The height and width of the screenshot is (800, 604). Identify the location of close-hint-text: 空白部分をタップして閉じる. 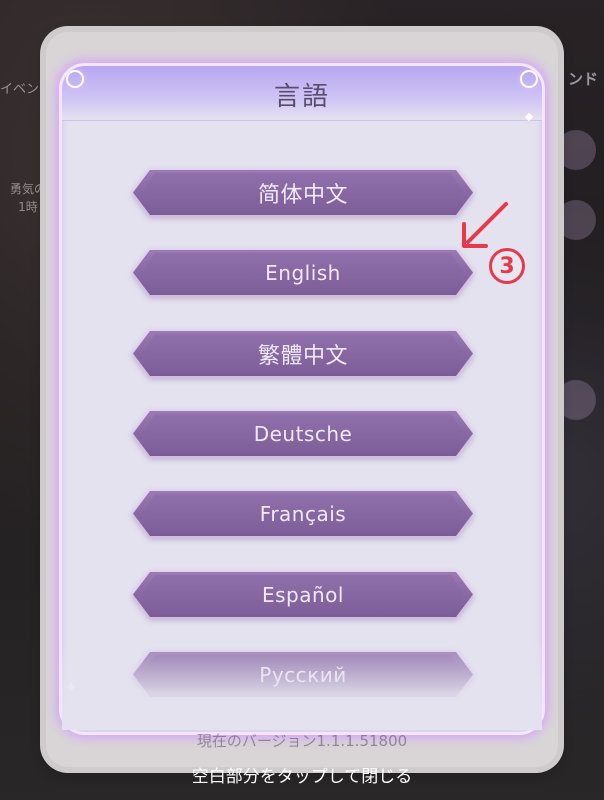
(302, 774).